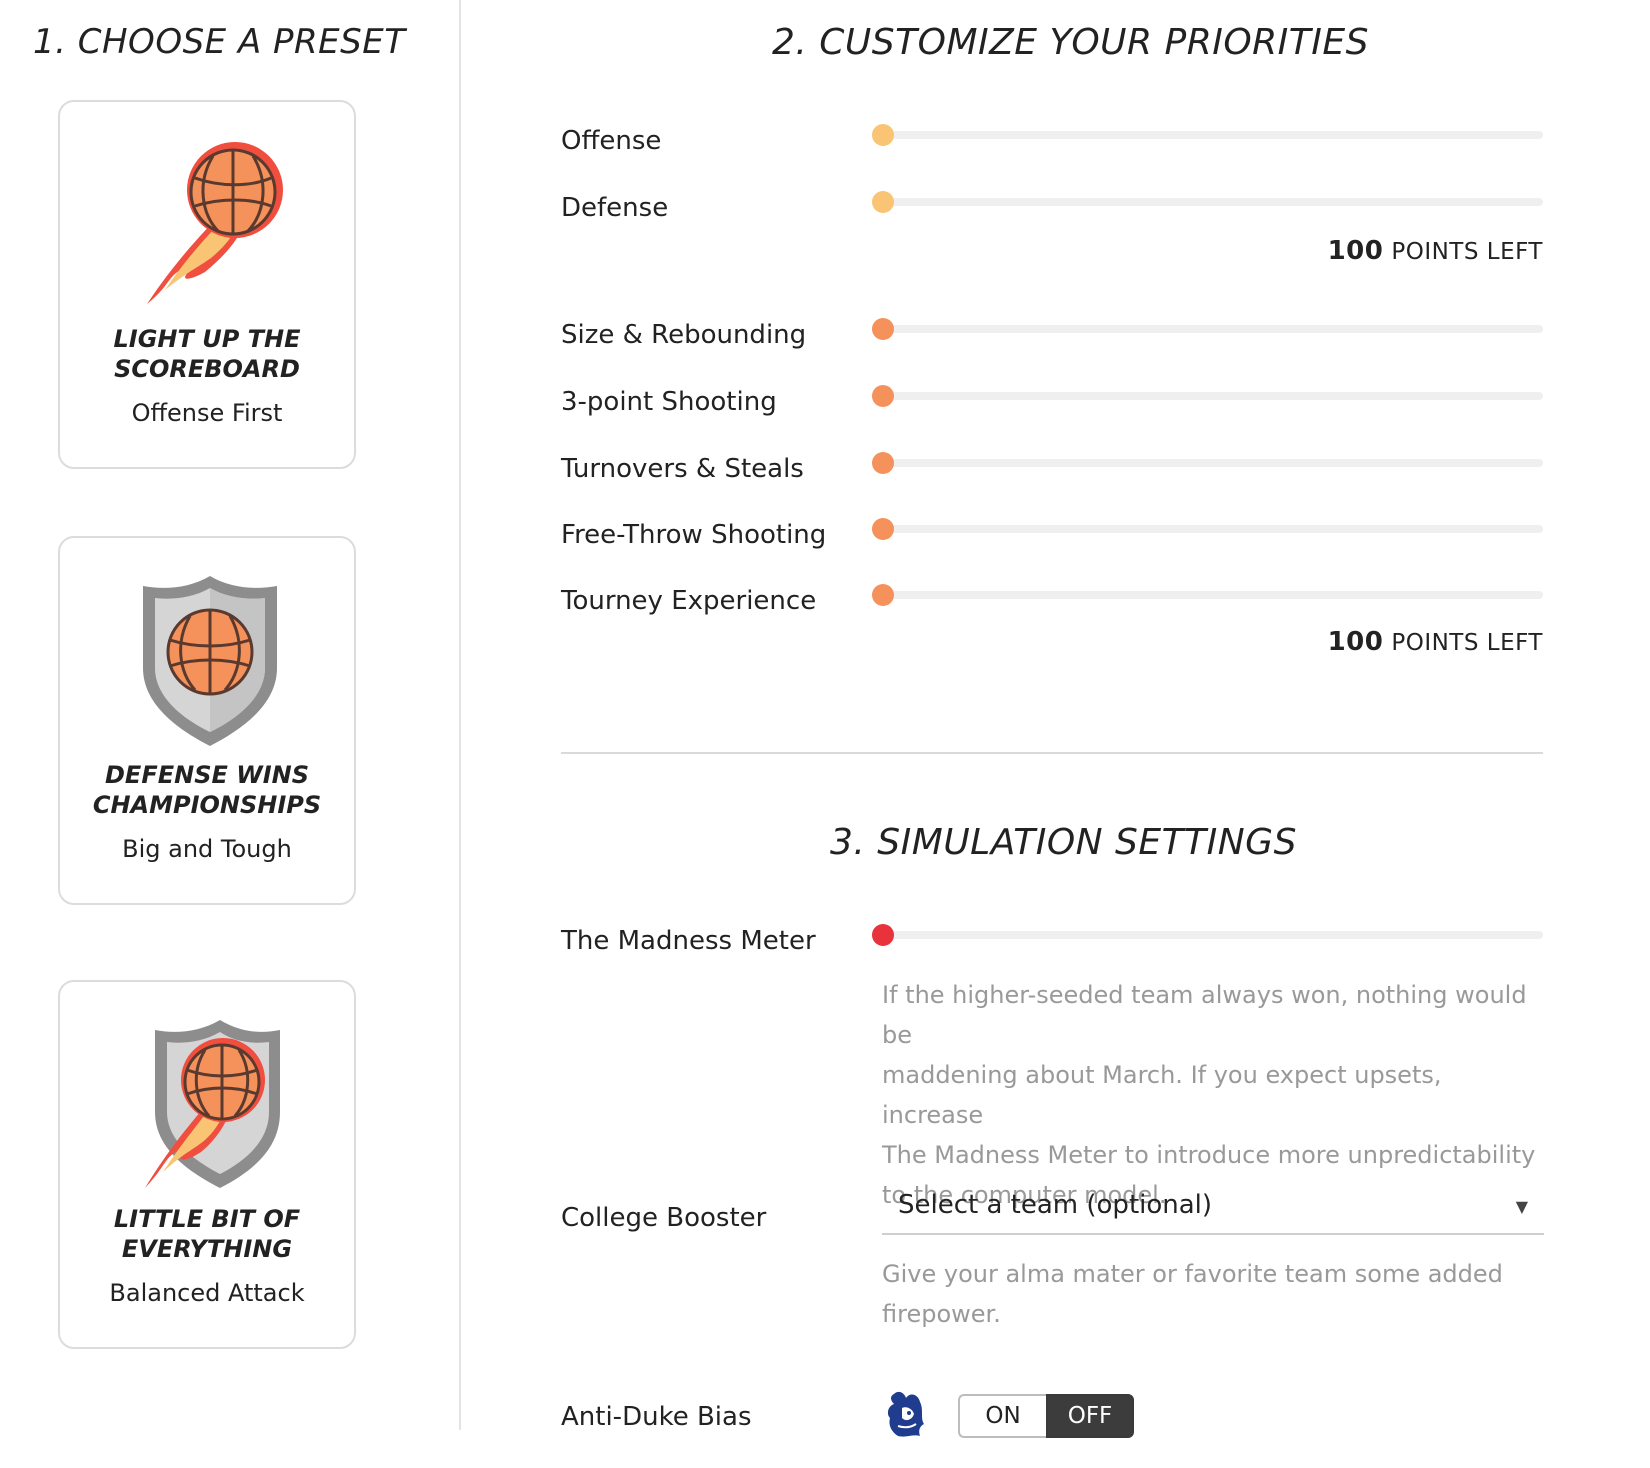  What do you see at coordinates (688, 941) in the screenshot?
I see `madness-meter-label: The Madness Meter` at bounding box center [688, 941].